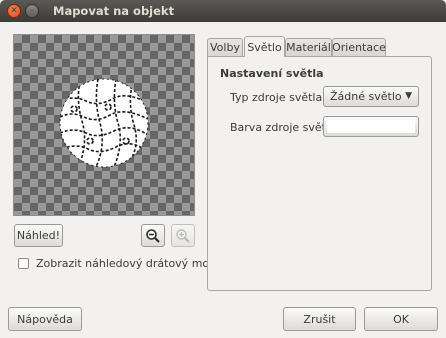  What do you see at coordinates (223, 11) in the screenshot?
I see `title-bar: ✕ – Mapovat na objekt` at bounding box center [223, 11].